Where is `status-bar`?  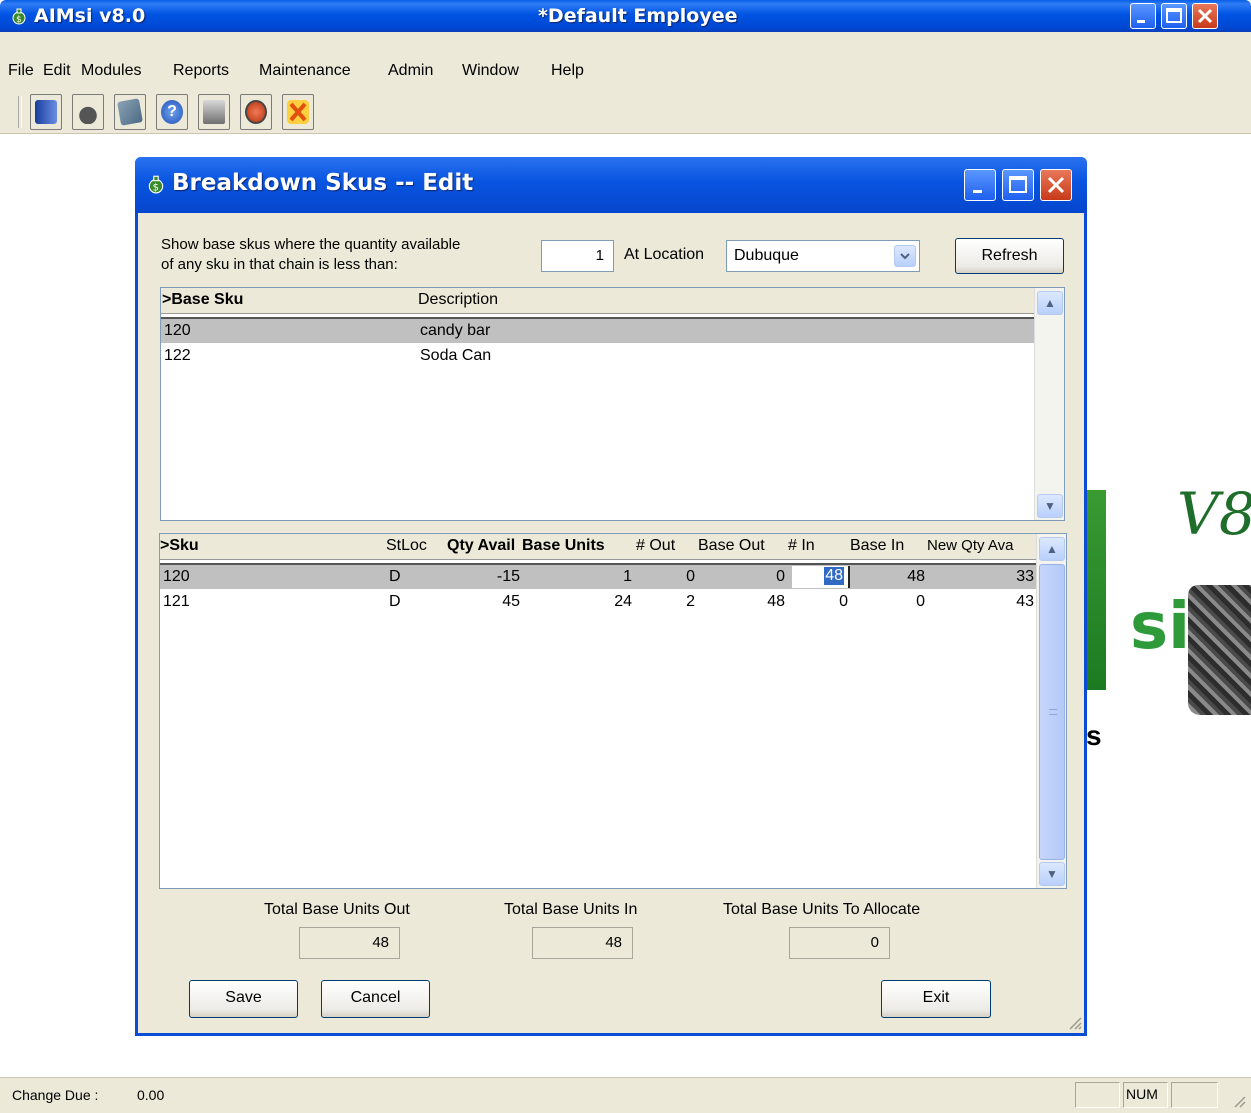
status-bar is located at coordinates (625, 1095).